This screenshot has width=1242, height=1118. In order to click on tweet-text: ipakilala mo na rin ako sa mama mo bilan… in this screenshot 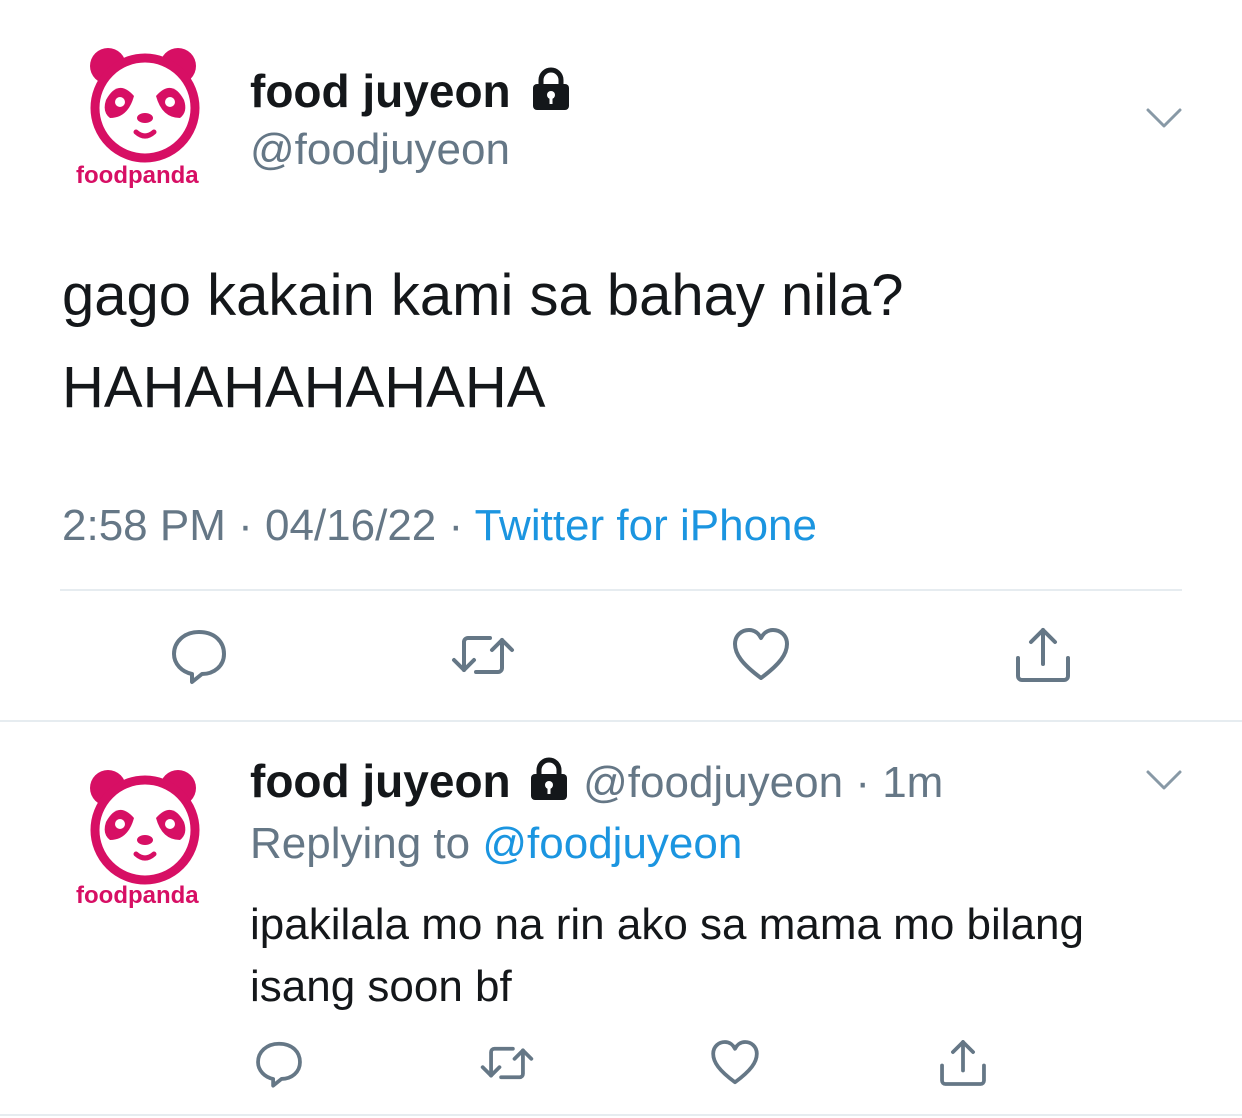, I will do `click(667, 955)`.